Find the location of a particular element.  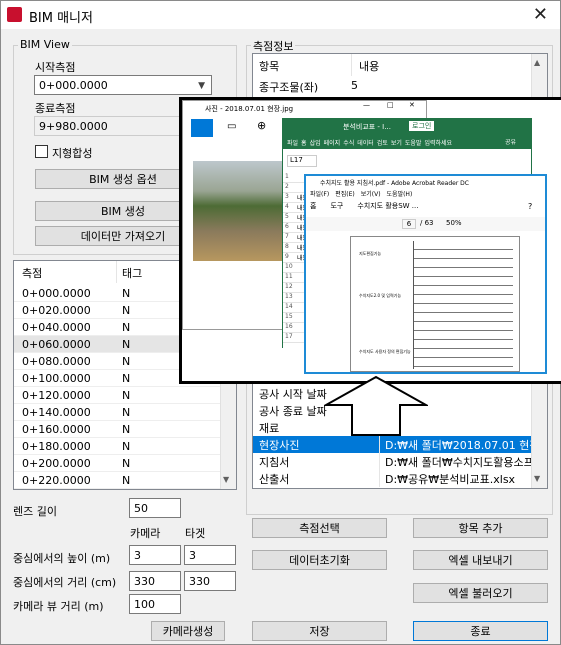

station-row: 0+160.0000 N is located at coordinates (117, 429).